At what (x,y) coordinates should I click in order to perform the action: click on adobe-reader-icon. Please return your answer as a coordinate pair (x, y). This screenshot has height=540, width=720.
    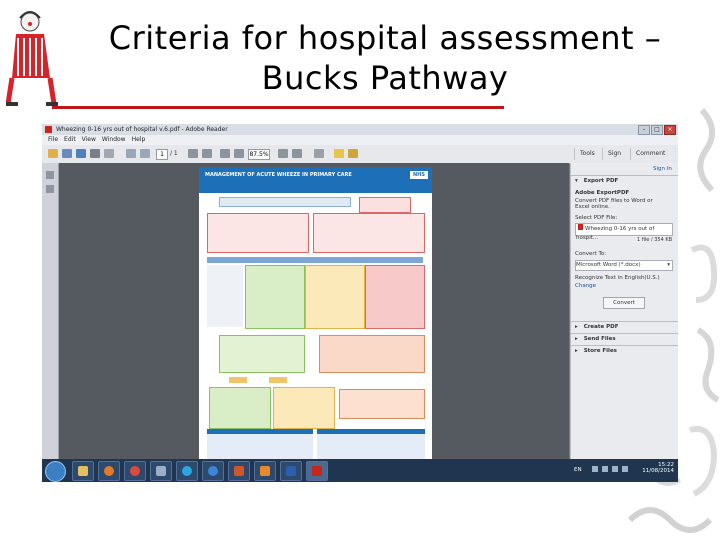
    Looking at the image, I should click on (317, 471).